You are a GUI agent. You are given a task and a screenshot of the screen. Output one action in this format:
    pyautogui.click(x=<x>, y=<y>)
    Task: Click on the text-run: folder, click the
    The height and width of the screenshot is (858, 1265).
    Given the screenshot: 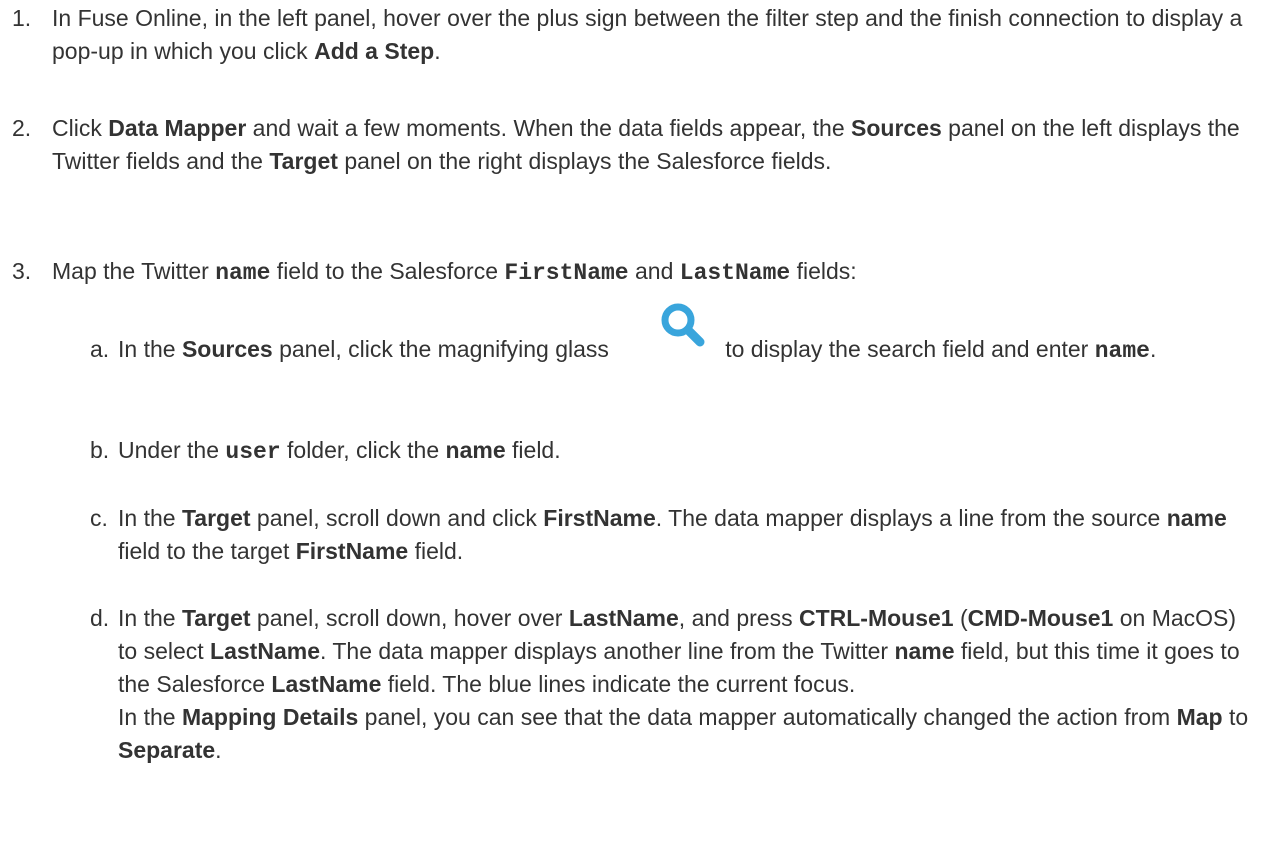 What is the action you would take?
    pyautogui.click(x=363, y=450)
    